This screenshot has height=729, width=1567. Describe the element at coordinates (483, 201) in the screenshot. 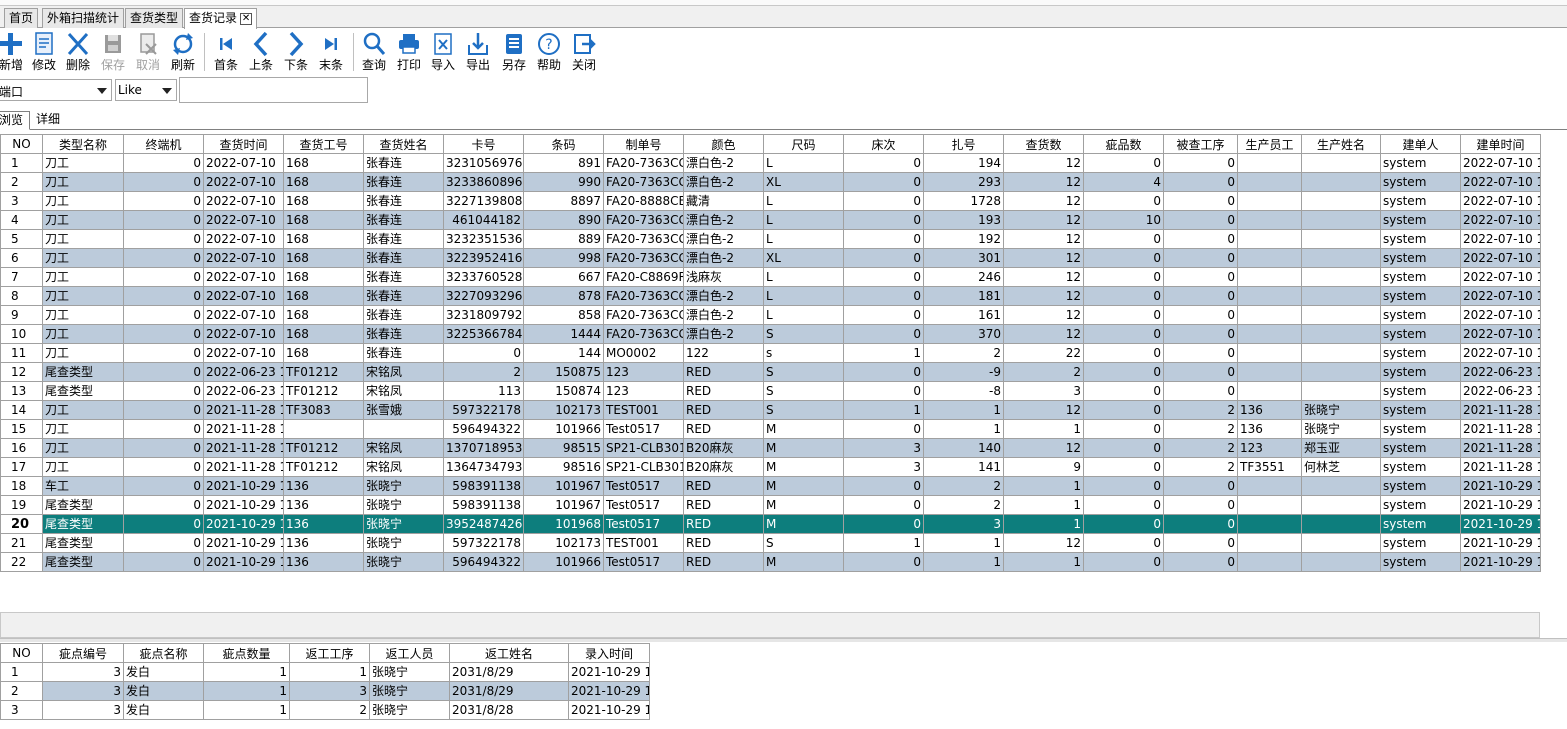

I see `table-cell: 3227139808` at that location.